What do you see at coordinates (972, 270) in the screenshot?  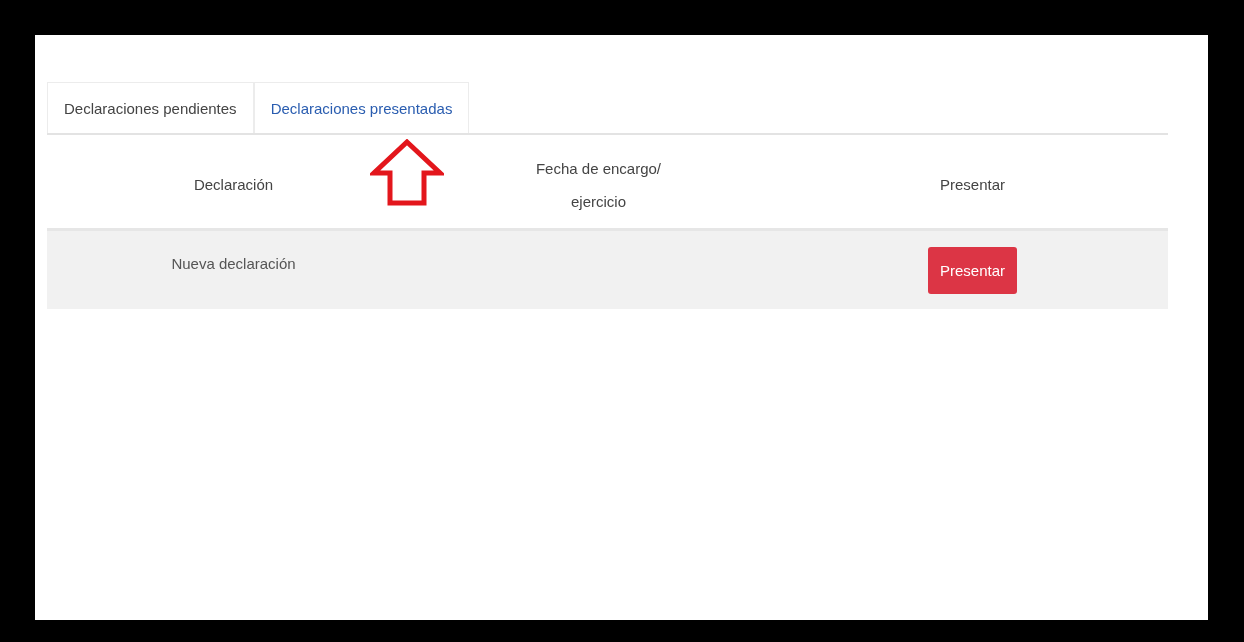 I see `present-button: Presentar` at bounding box center [972, 270].